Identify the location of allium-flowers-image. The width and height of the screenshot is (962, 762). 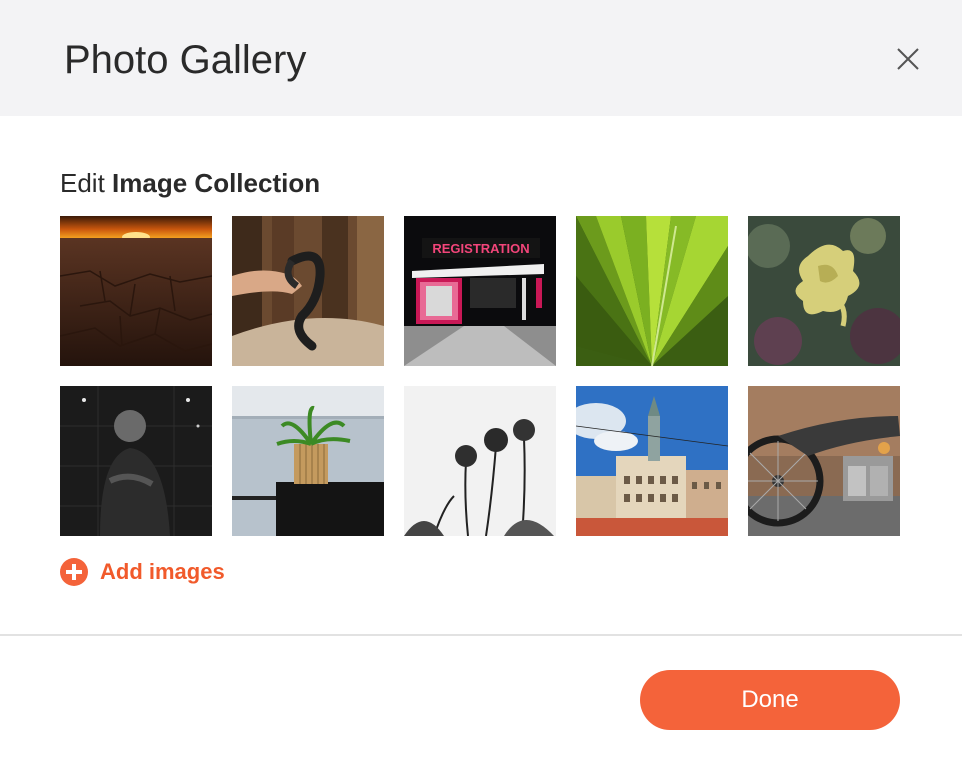
(480, 461).